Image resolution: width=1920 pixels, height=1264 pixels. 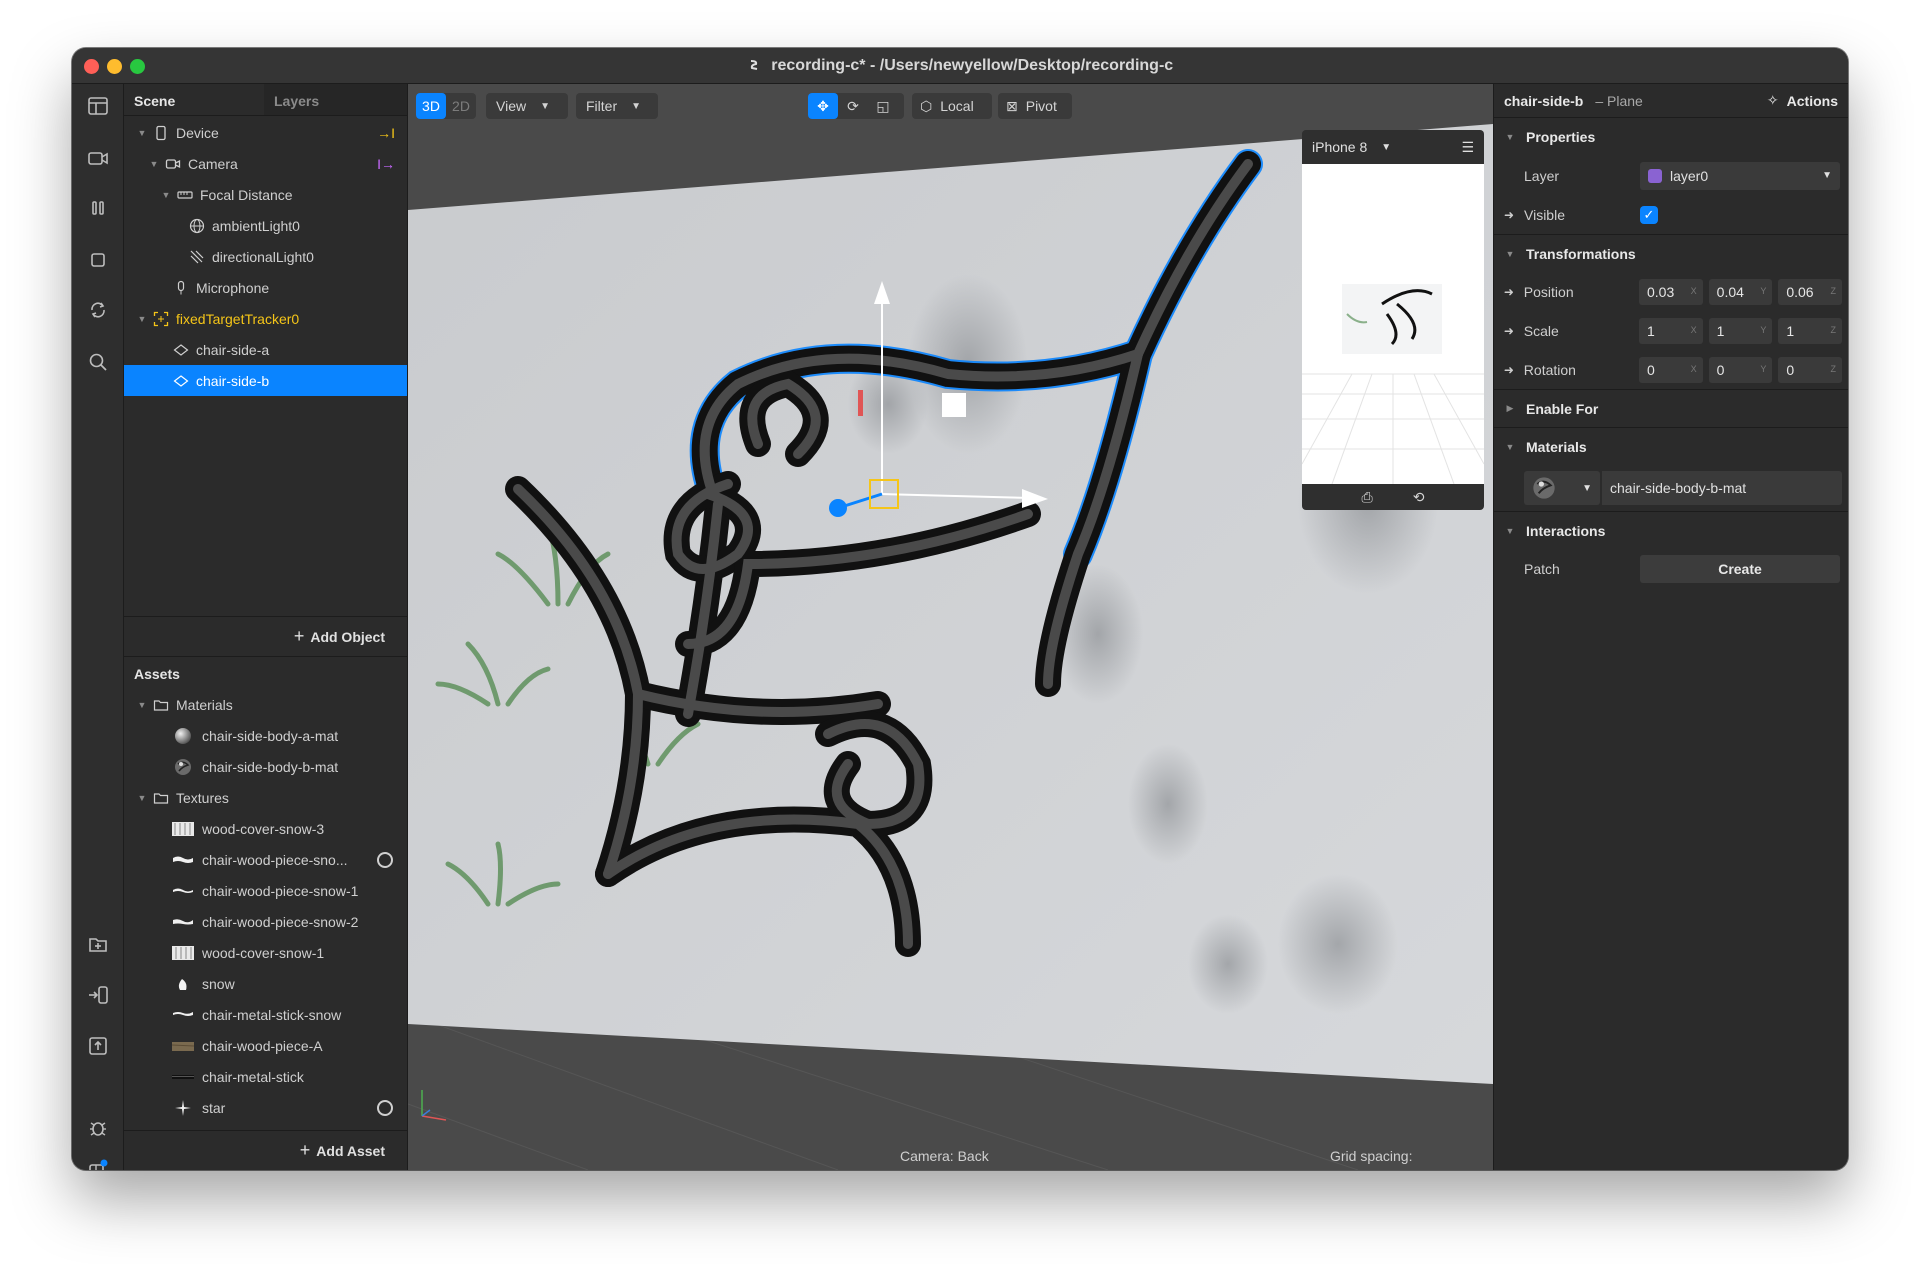 What do you see at coordinates (98, 260) in the screenshot?
I see `stop-icon` at bounding box center [98, 260].